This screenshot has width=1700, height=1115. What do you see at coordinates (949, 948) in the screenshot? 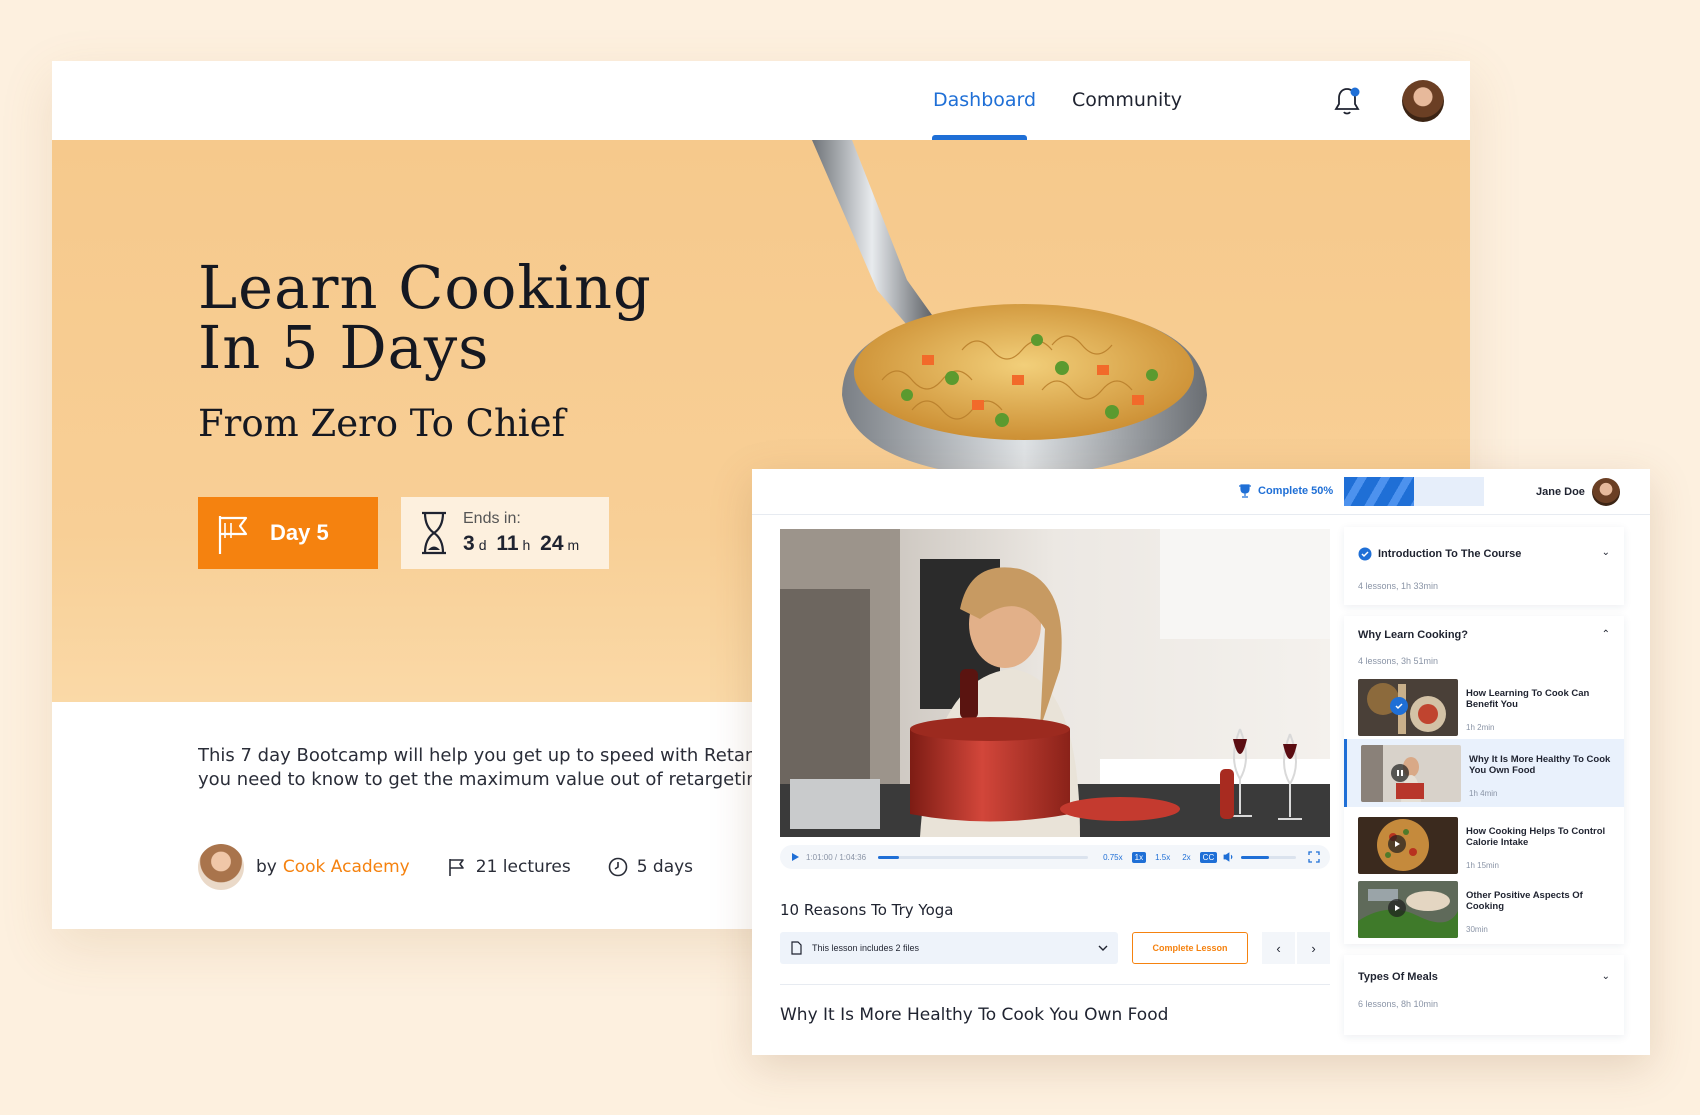
I see `lesson-files-dropdown: This lesson includes 2 files` at bounding box center [949, 948].